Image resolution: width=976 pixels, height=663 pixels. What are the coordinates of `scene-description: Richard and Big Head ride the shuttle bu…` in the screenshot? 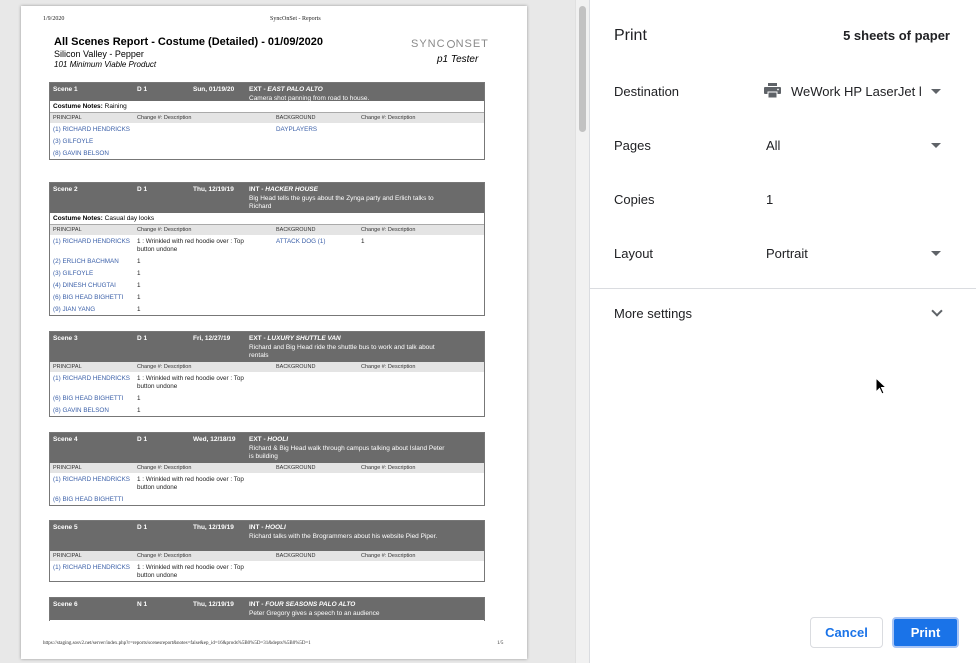 It's located at (342, 351).